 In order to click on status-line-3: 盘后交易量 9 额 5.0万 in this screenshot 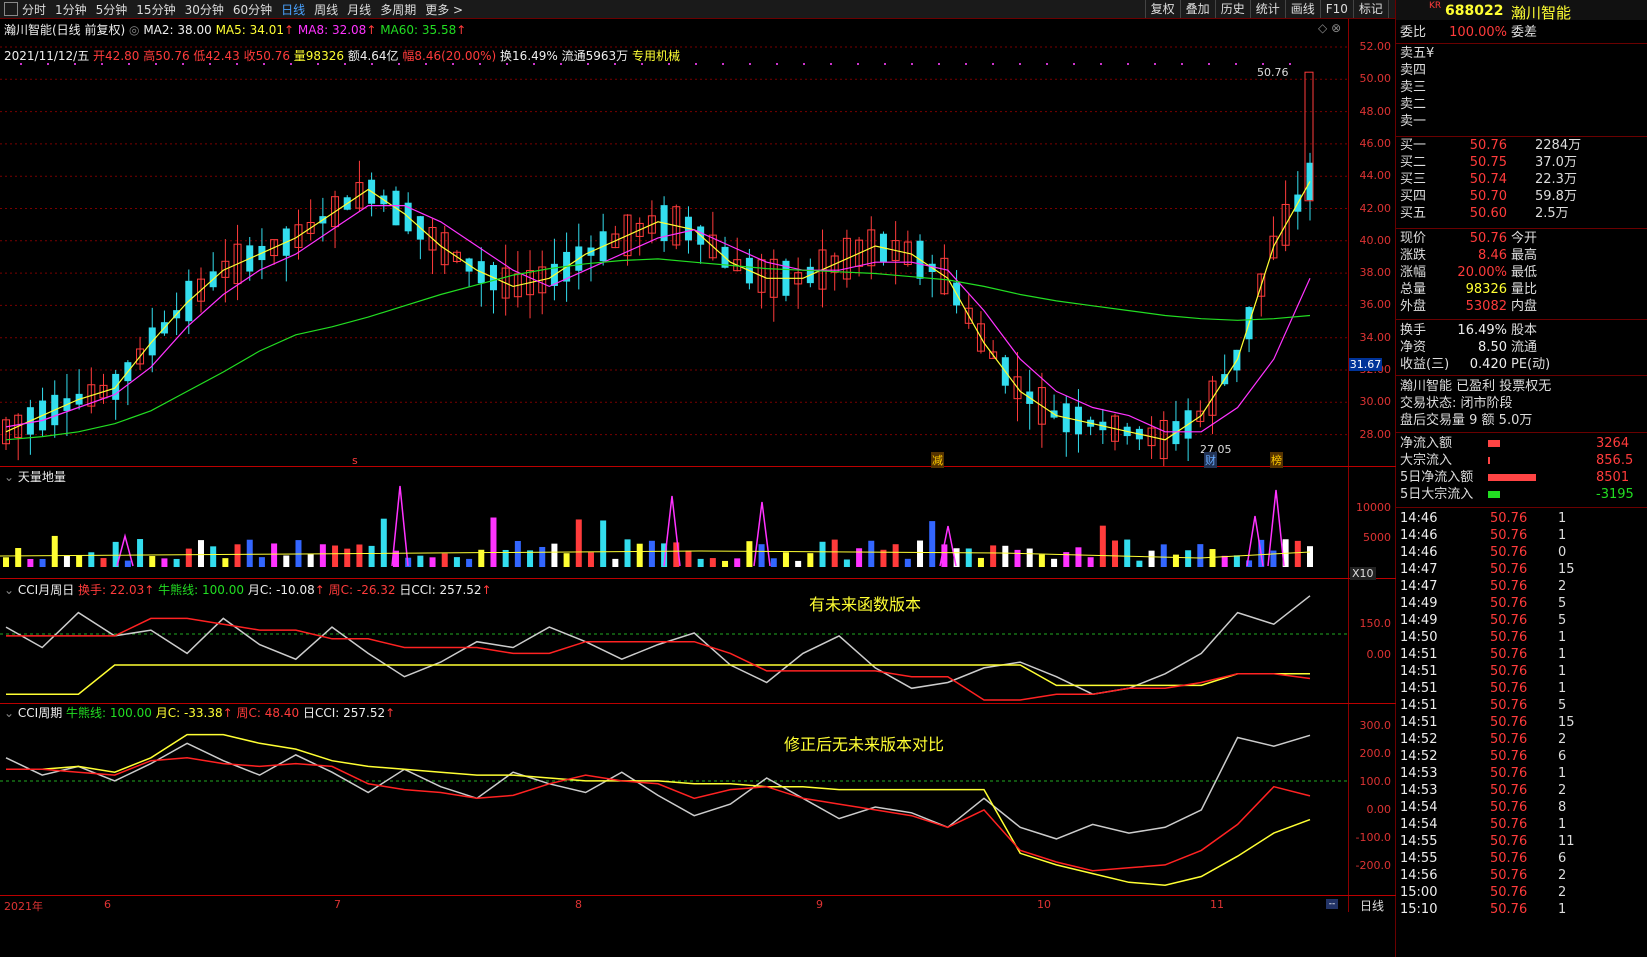, I will do `click(1466, 420)`.